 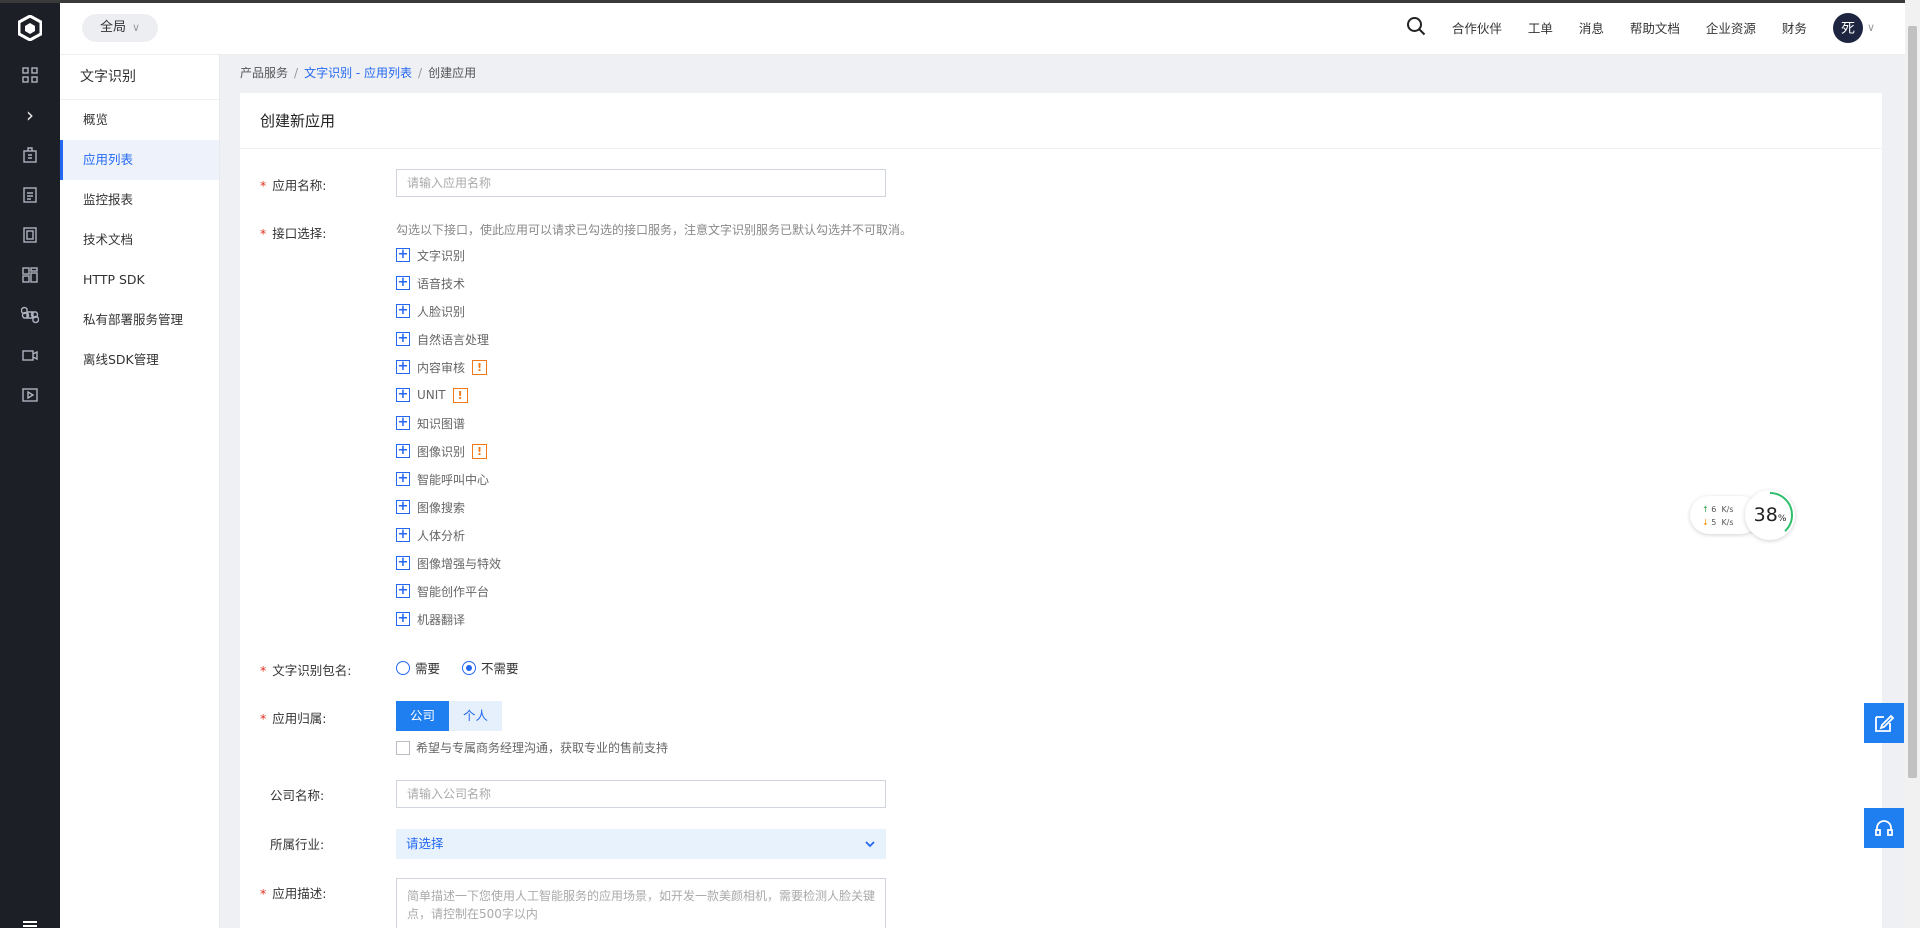 I want to click on owner-company-button: 公司, so click(x=423, y=716).